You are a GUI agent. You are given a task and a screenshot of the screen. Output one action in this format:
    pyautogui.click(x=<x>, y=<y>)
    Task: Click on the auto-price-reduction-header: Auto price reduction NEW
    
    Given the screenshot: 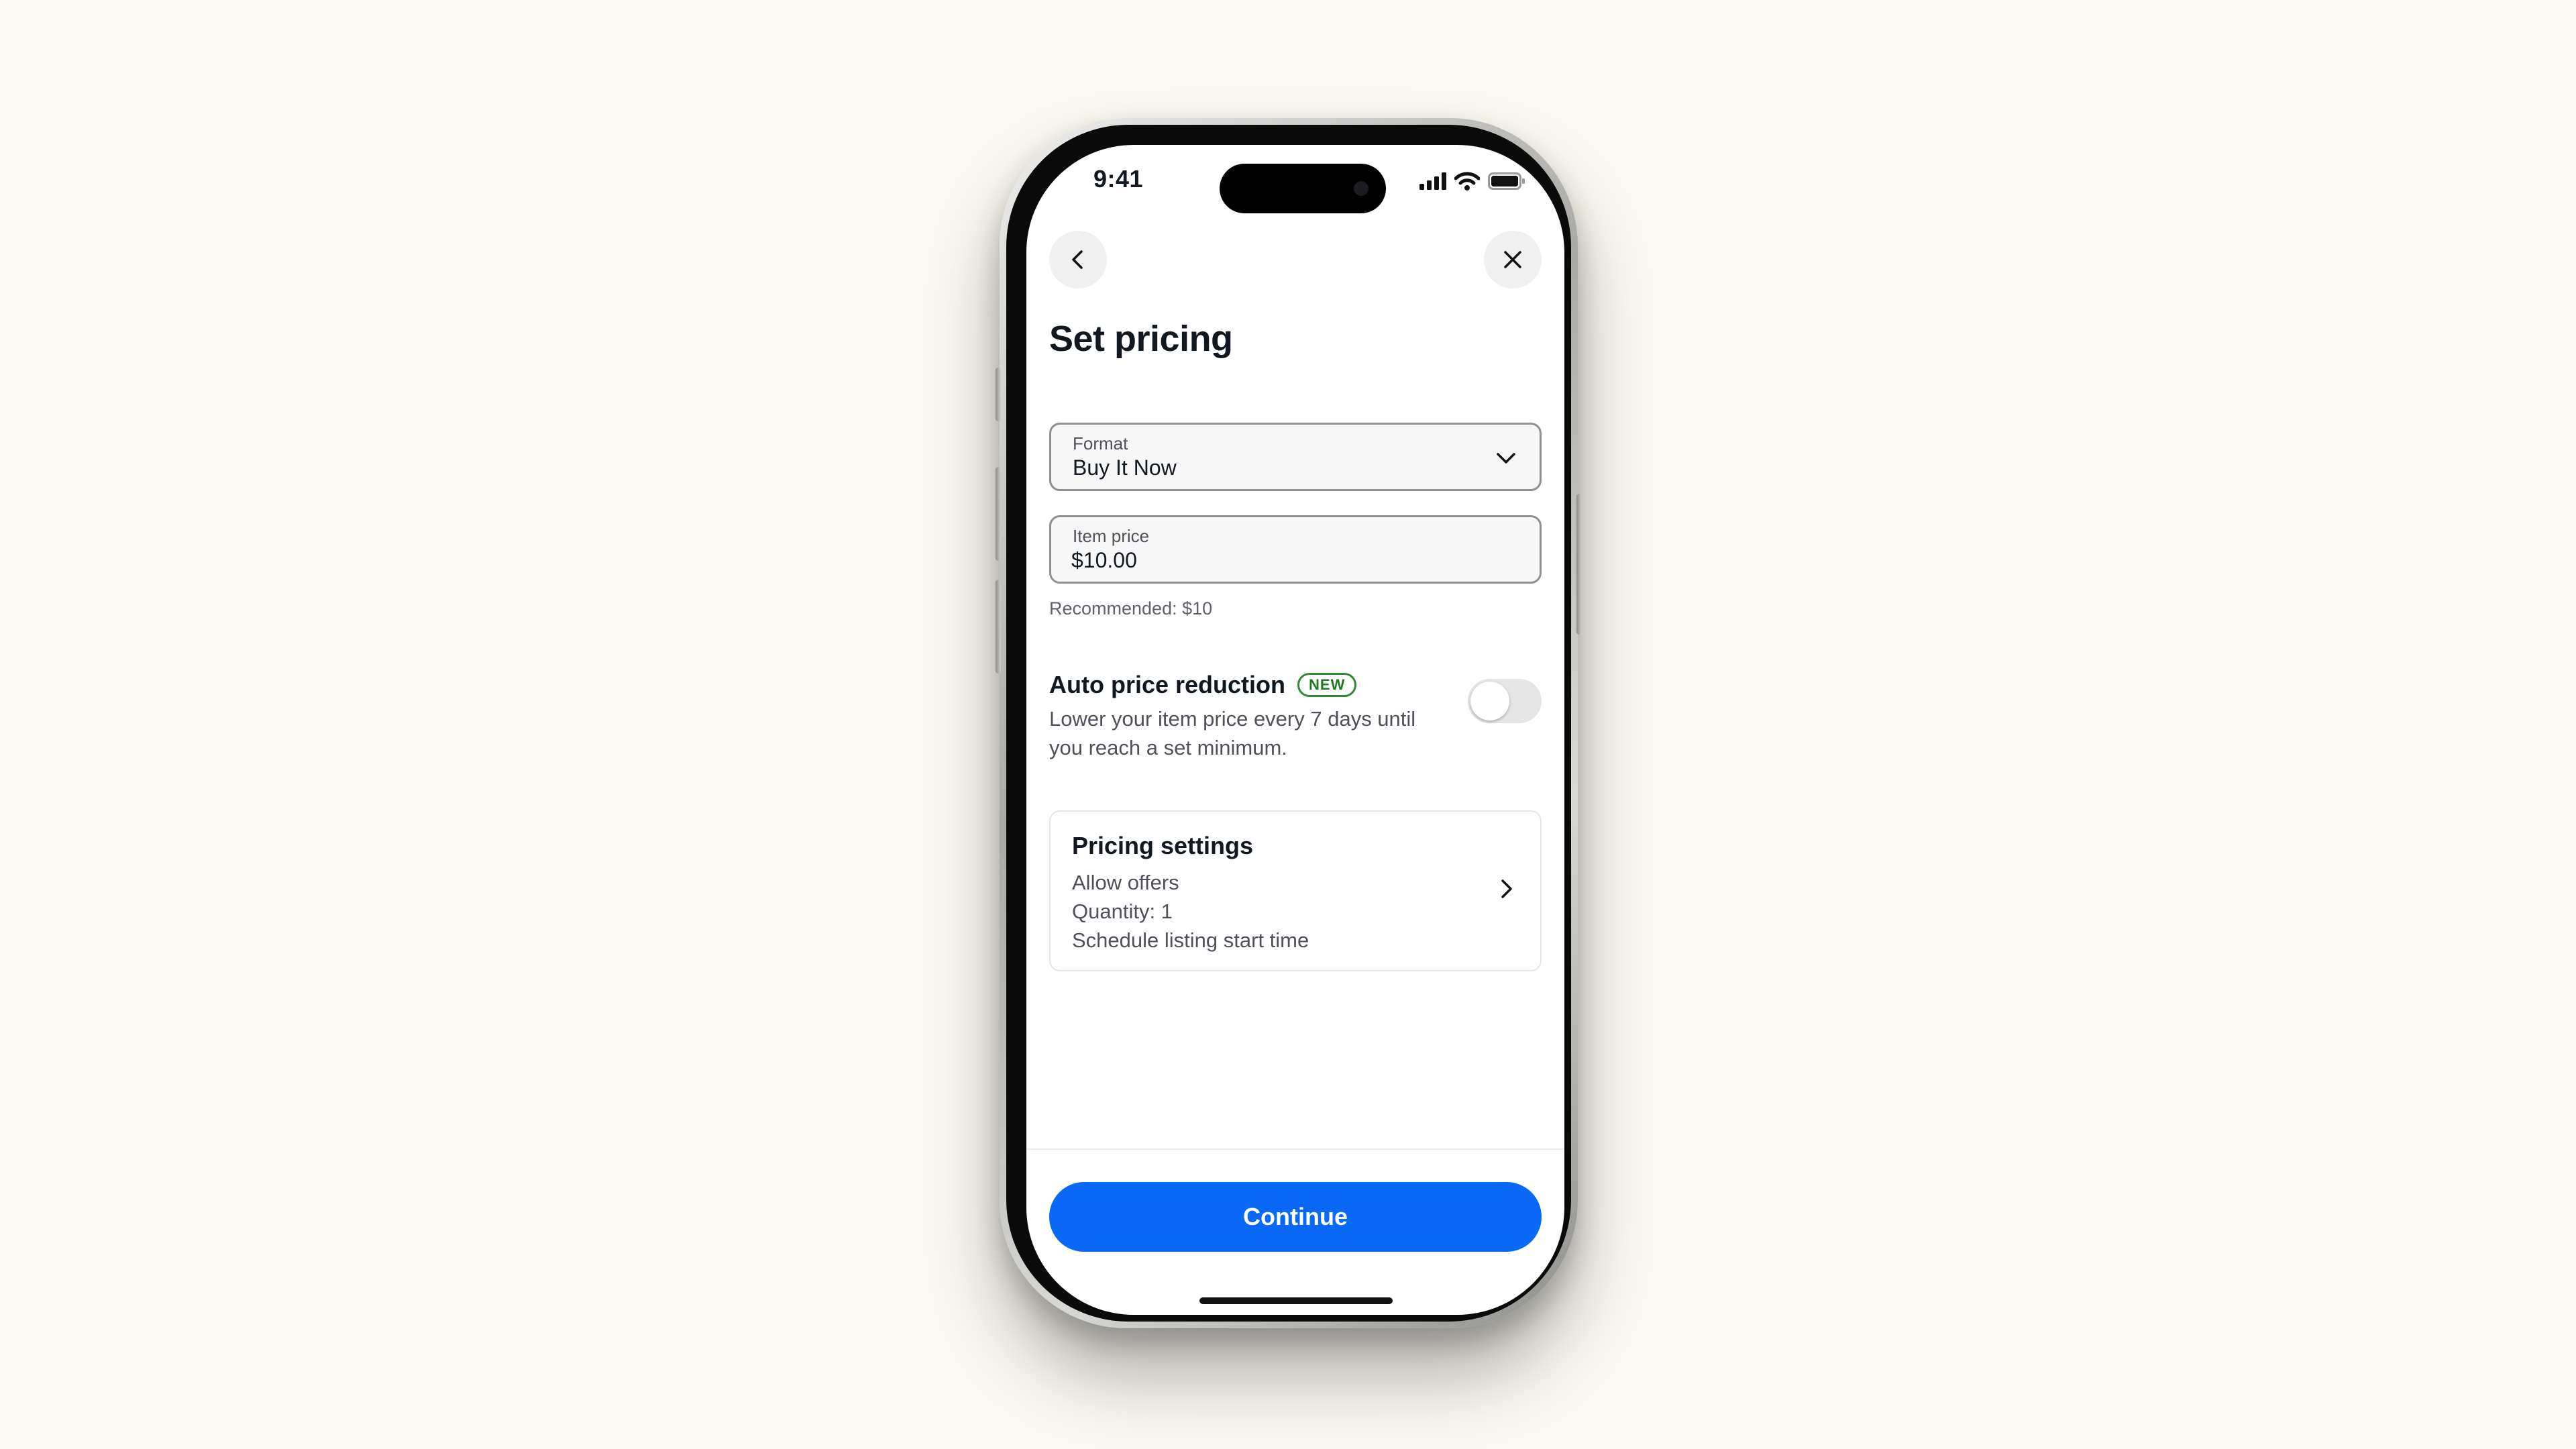 What is the action you would take?
    pyautogui.click(x=1203, y=685)
    